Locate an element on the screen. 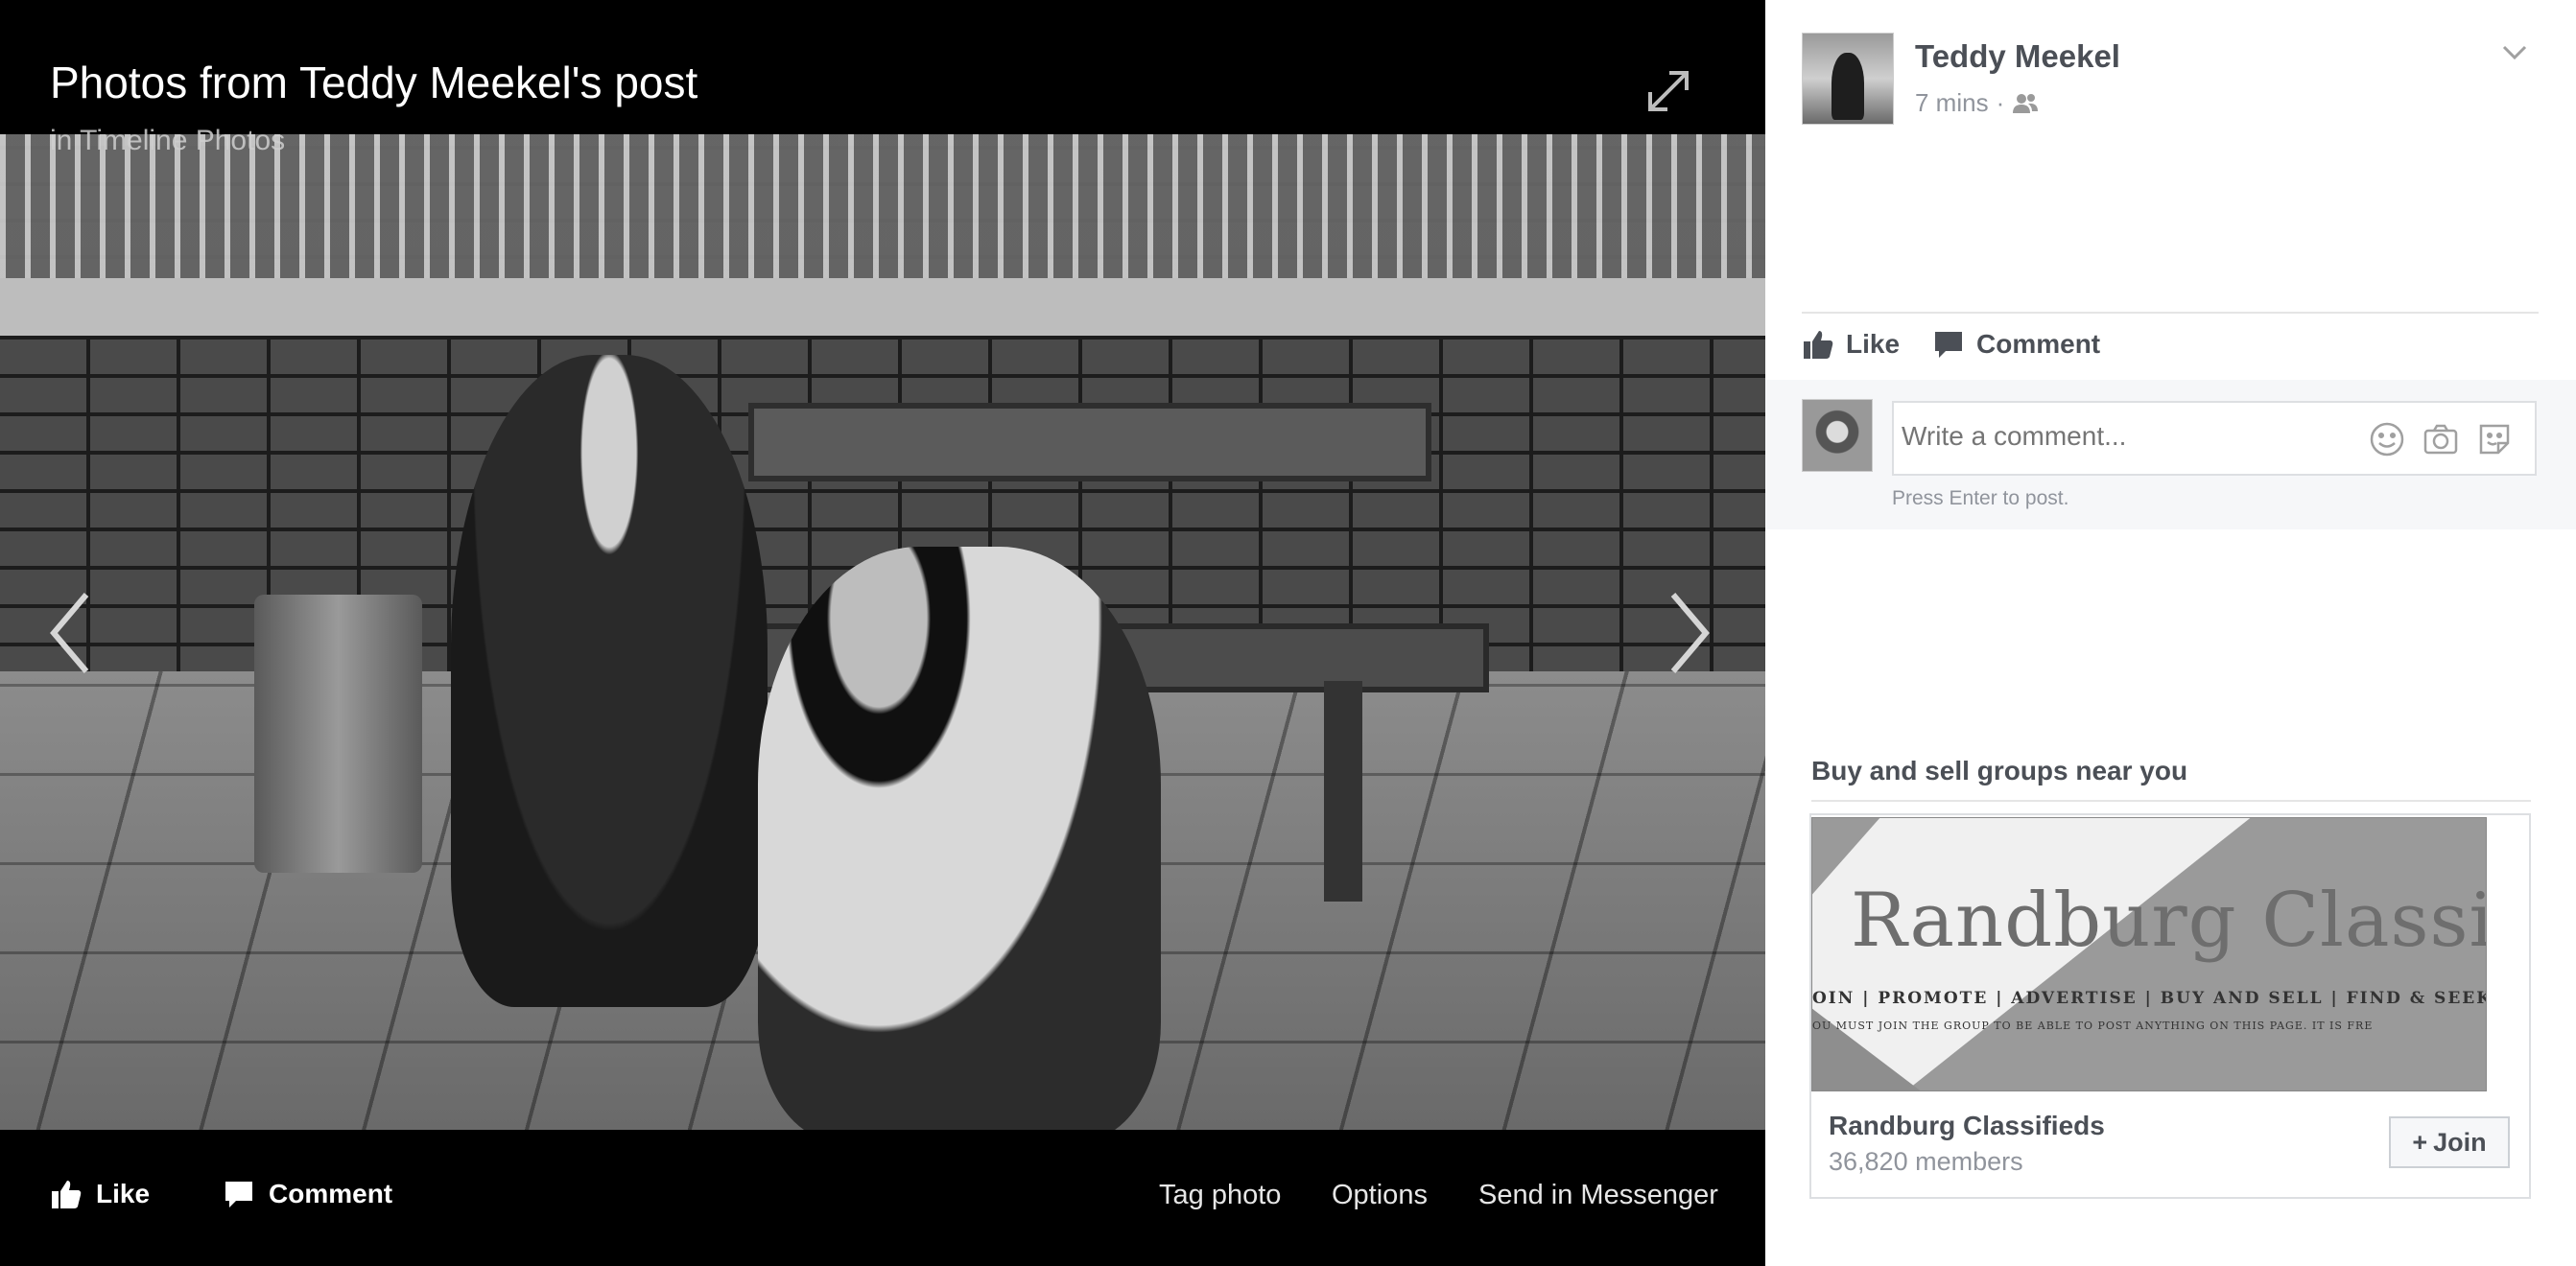  post-time: 7 mins is located at coordinates (1952, 103).